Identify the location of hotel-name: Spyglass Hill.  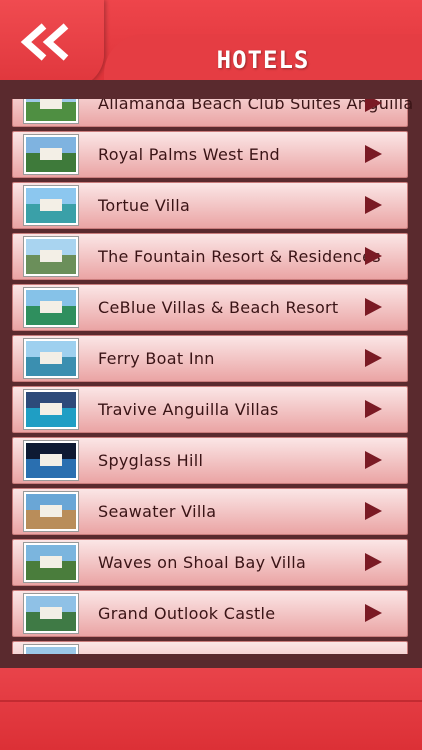
(151, 460).